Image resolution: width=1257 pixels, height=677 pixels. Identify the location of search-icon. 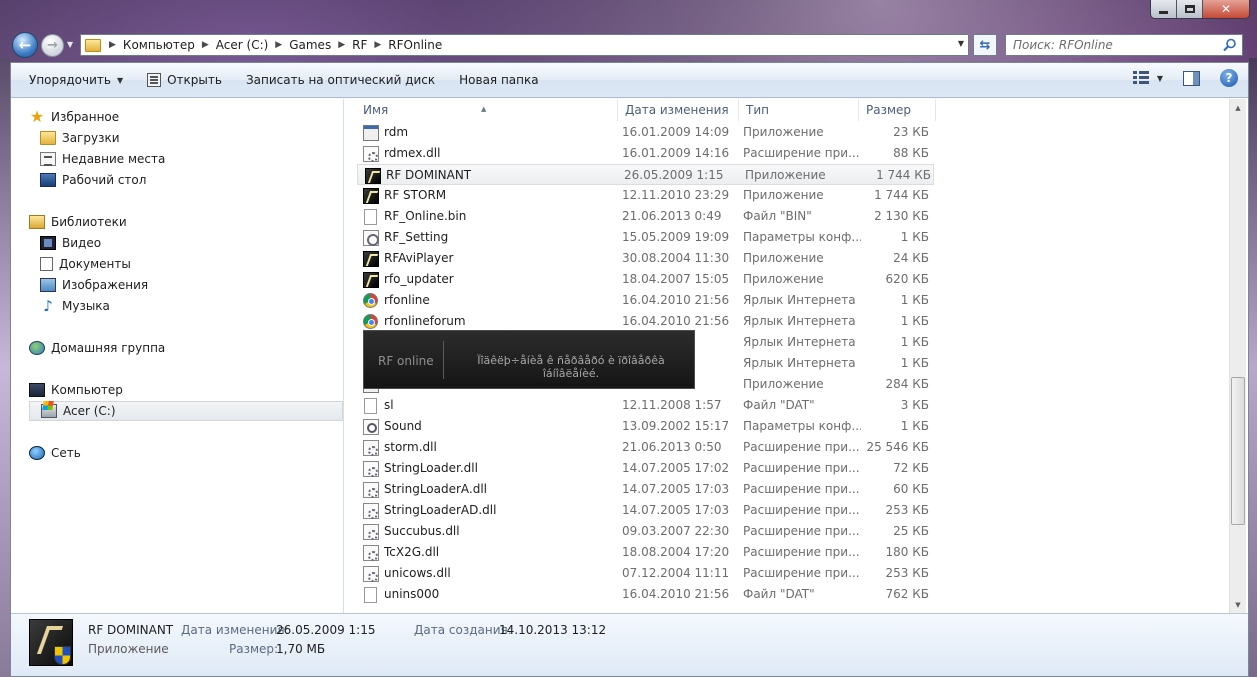
(1230, 45).